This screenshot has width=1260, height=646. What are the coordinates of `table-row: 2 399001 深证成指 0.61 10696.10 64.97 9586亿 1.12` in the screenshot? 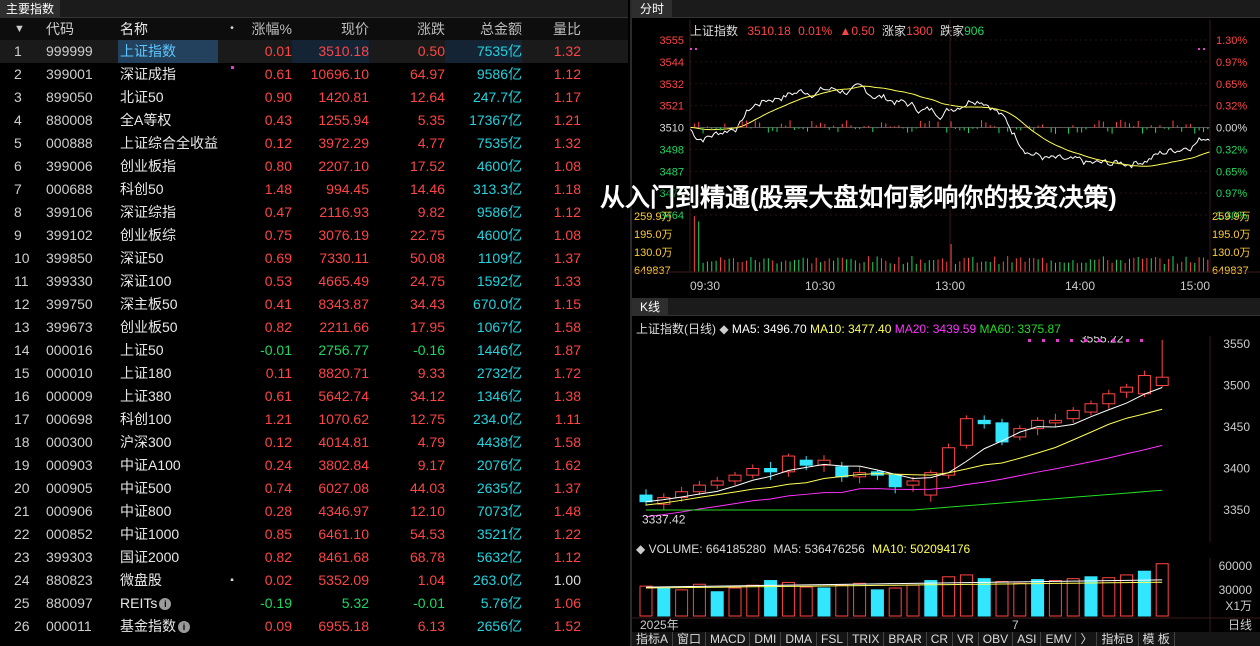 It's located at (314, 74).